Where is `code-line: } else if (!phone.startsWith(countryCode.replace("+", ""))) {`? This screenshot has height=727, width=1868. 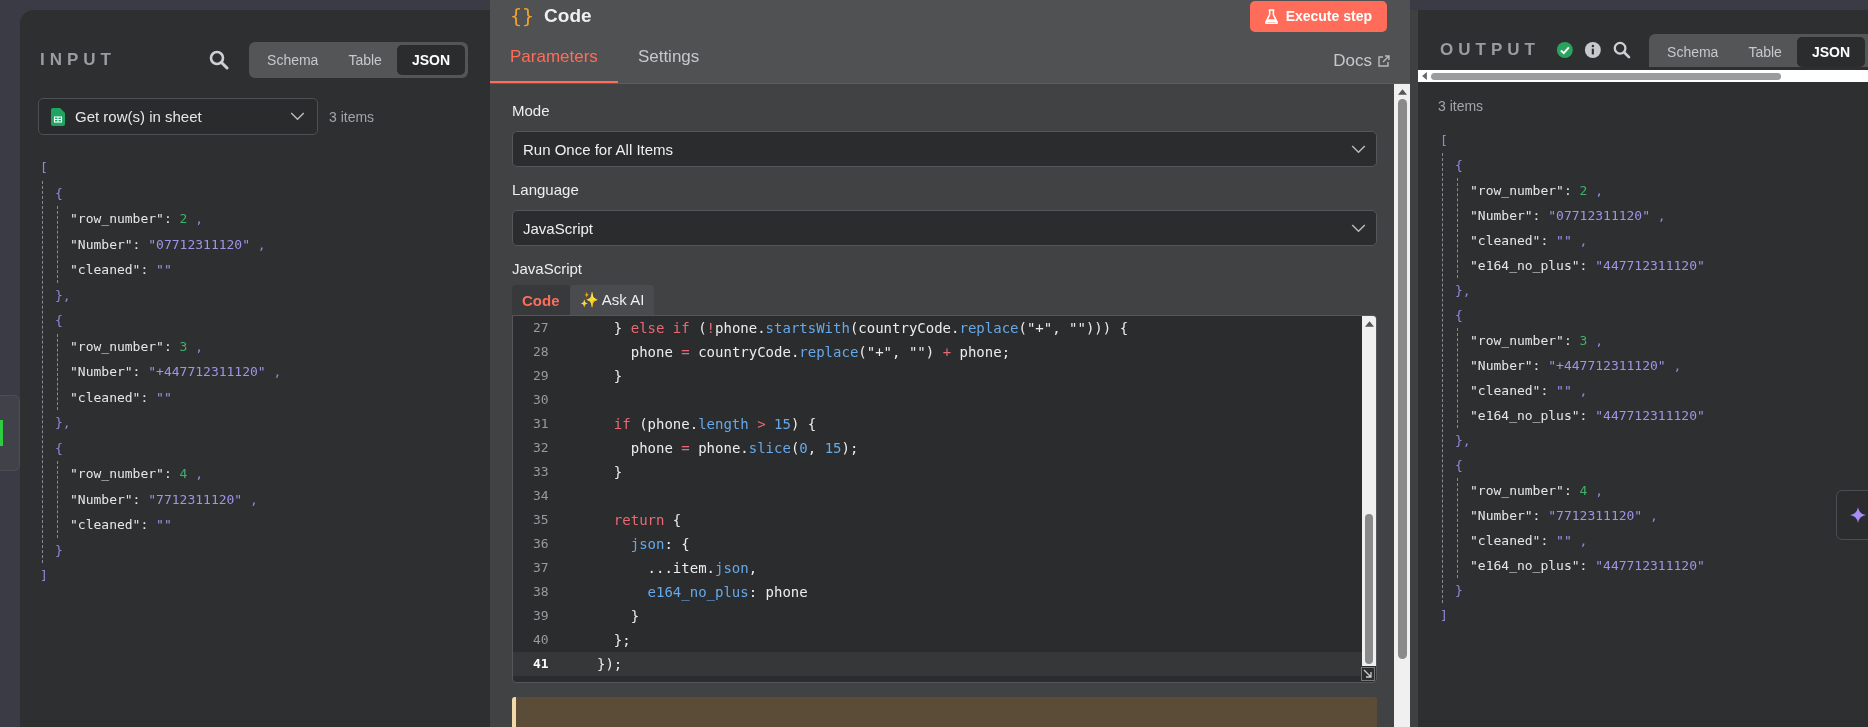
code-line: } else if (!phone.startsWith(countryCode.replace("+", ""))) { is located at coordinates (870, 328).